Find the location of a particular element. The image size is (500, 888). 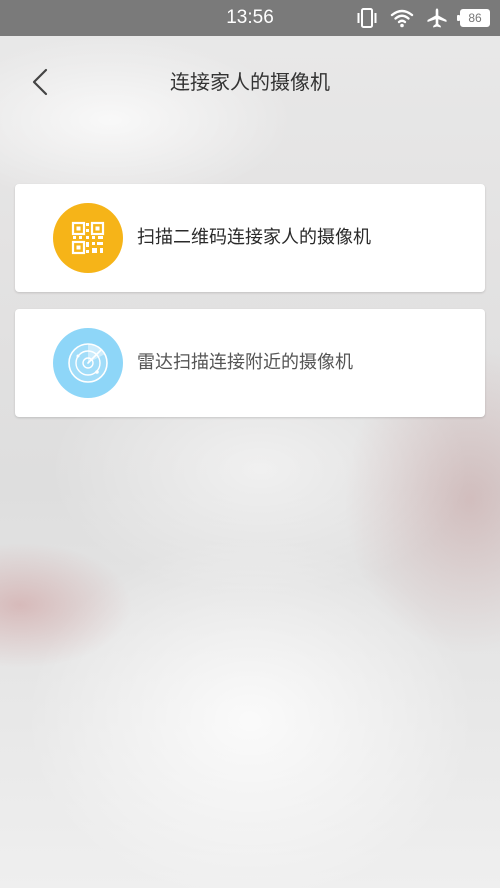

scan-qr-option: 扫描二维码连接家人的摄像机 is located at coordinates (250, 238).